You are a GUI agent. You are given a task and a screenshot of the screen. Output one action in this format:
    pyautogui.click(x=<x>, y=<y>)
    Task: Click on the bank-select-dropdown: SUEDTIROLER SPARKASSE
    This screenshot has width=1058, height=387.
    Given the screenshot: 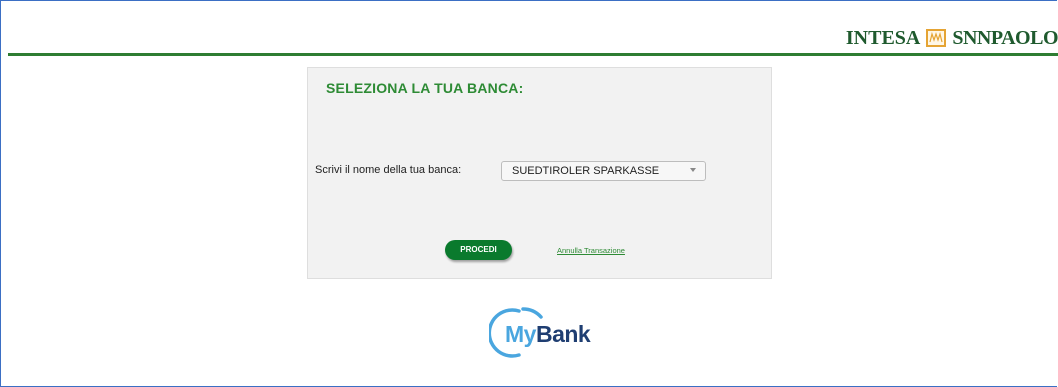 What is the action you would take?
    pyautogui.click(x=603, y=171)
    